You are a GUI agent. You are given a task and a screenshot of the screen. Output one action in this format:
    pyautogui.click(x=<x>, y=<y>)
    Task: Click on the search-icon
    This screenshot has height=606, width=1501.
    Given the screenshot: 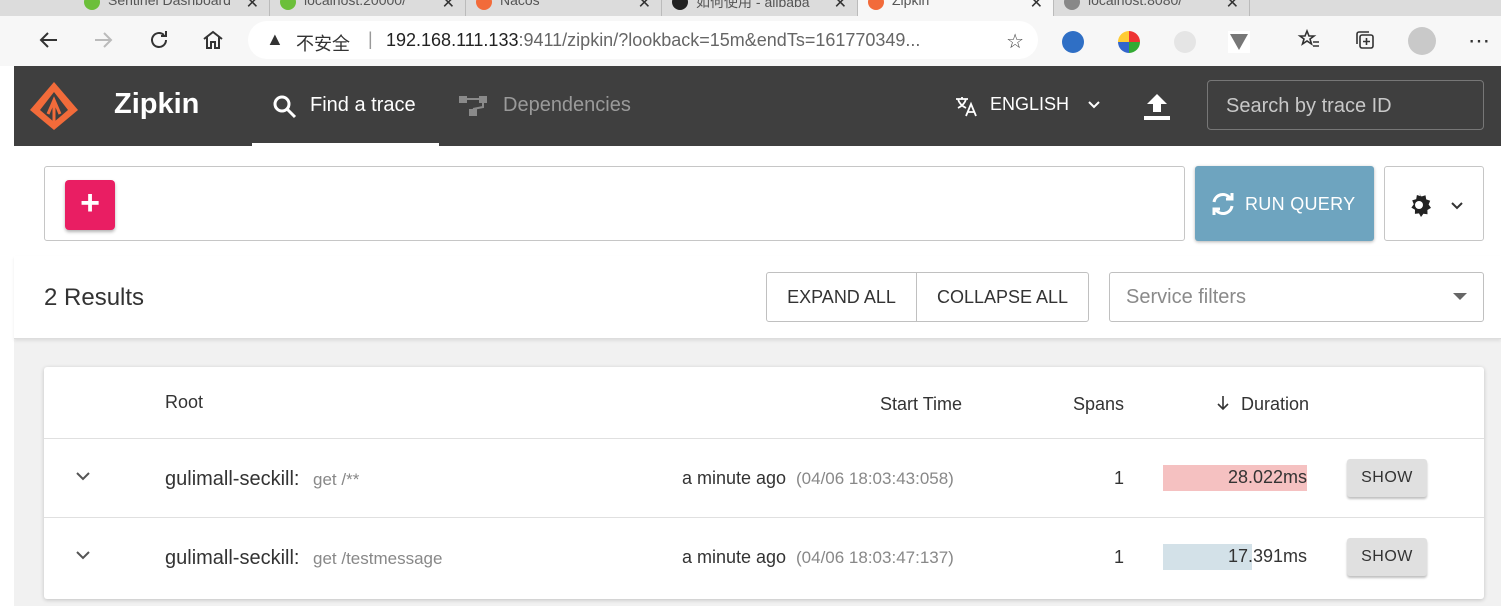 What is the action you would take?
    pyautogui.click(x=285, y=109)
    